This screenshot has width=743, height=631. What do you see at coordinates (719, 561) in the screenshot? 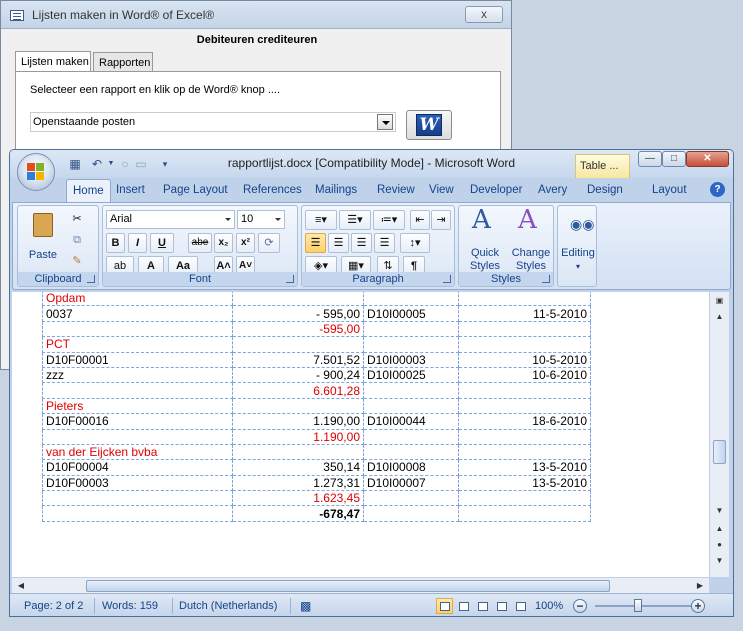
I see `next-page-icon: ▼` at bounding box center [719, 561].